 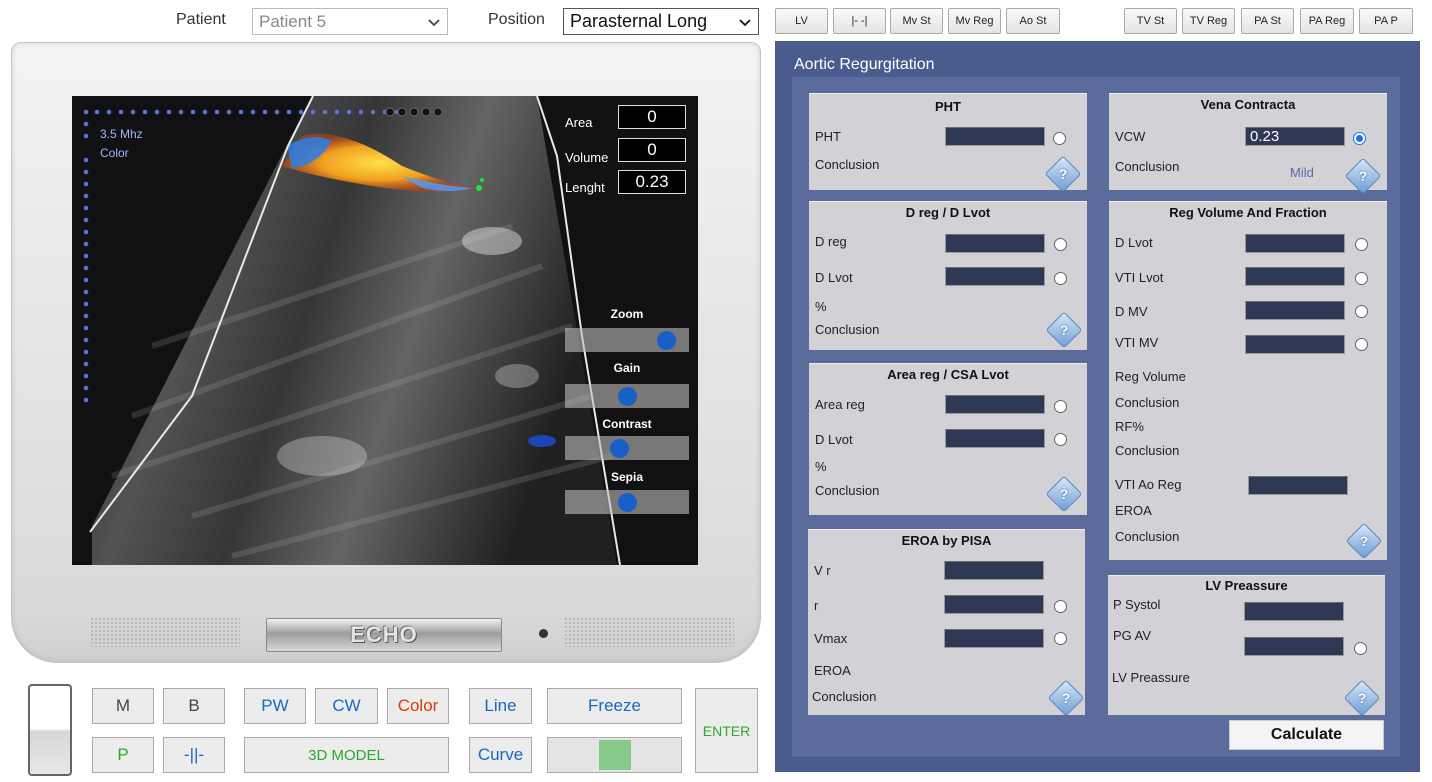 What do you see at coordinates (726, 730) in the screenshot?
I see `enter-button: ENTER` at bounding box center [726, 730].